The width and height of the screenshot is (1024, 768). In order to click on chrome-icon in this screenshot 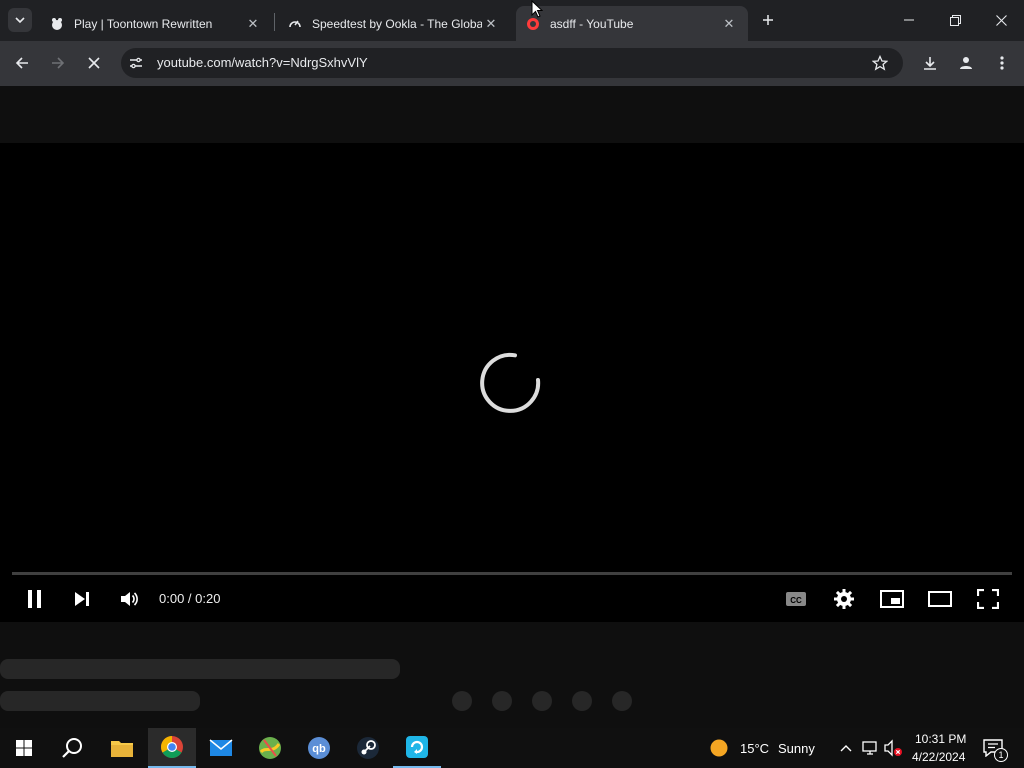, I will do `click(172, 747)`.